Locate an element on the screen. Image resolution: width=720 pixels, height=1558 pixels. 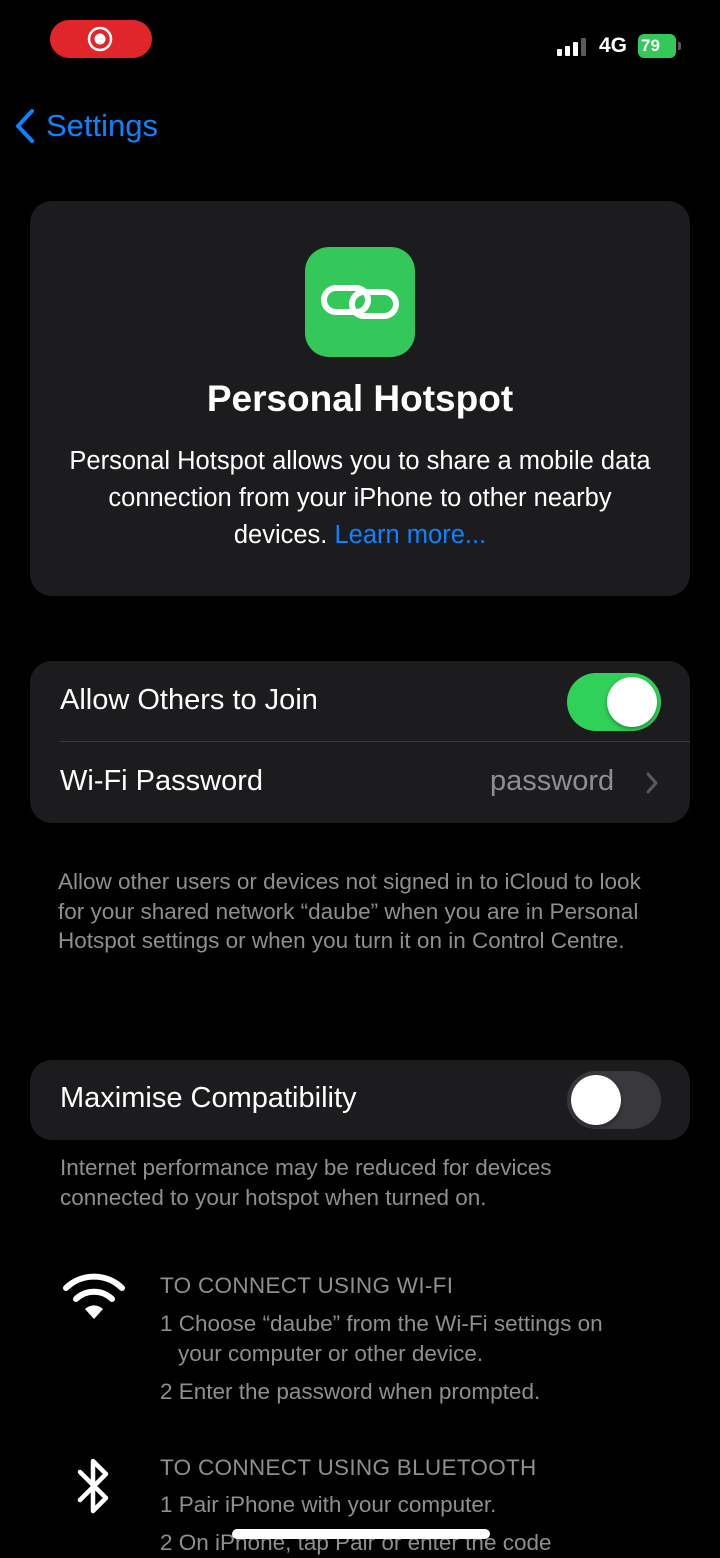
back-label: Settings is located at coordinates (102, 125).